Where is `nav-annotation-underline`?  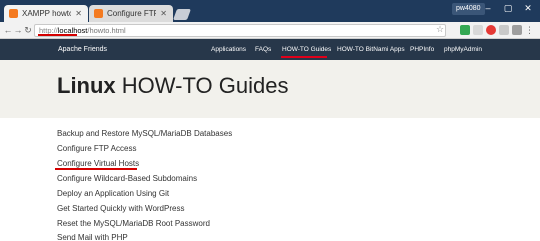 nav-annotation-underline is located at coordinates (304, 57).